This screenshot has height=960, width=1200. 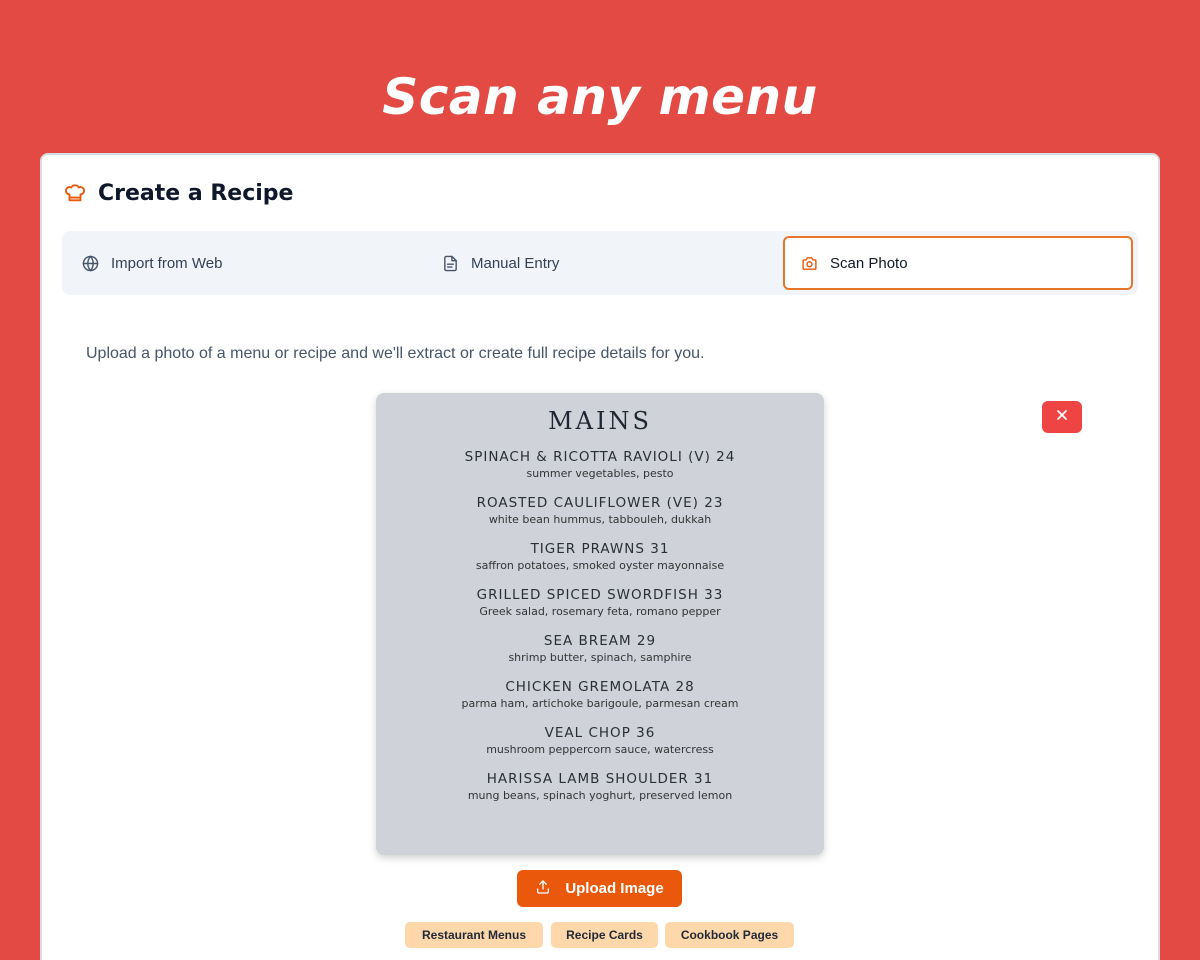 What do you see at coordinates (600, 473) in the screenshot?
I see `dish-description: summer vegetables, pesto` at bounding box center [600, 473].